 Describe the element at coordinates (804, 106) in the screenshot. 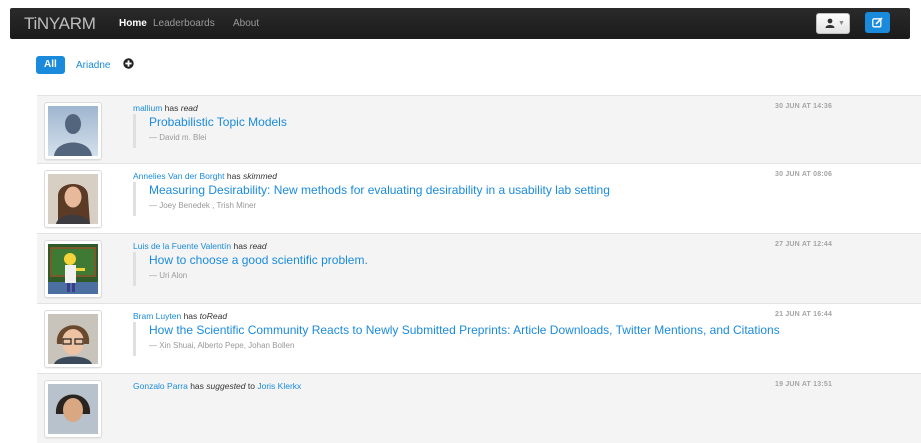

I see `timestamp: 30 JUN AT 14:36` at that location.